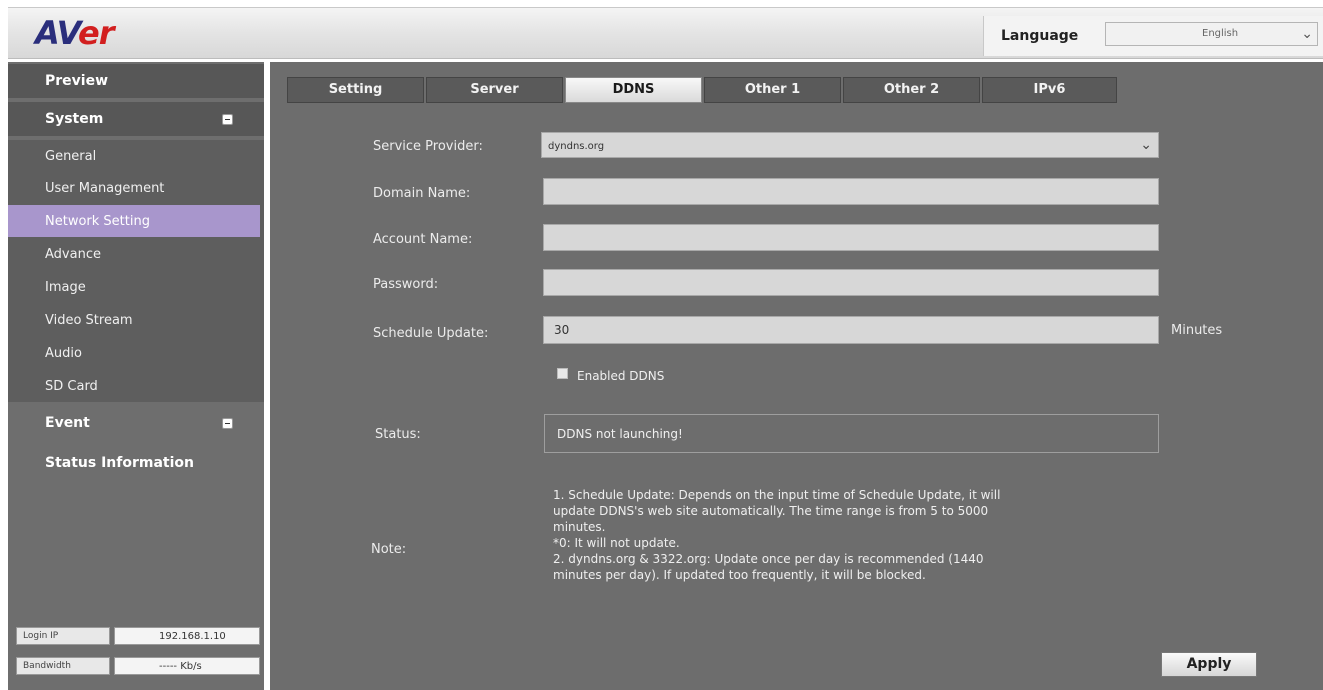  What do you see at coordinates (119, 463) in the screenshot?
I see `sidebar-status-label: Status Information` at bounding box center [119, 463].